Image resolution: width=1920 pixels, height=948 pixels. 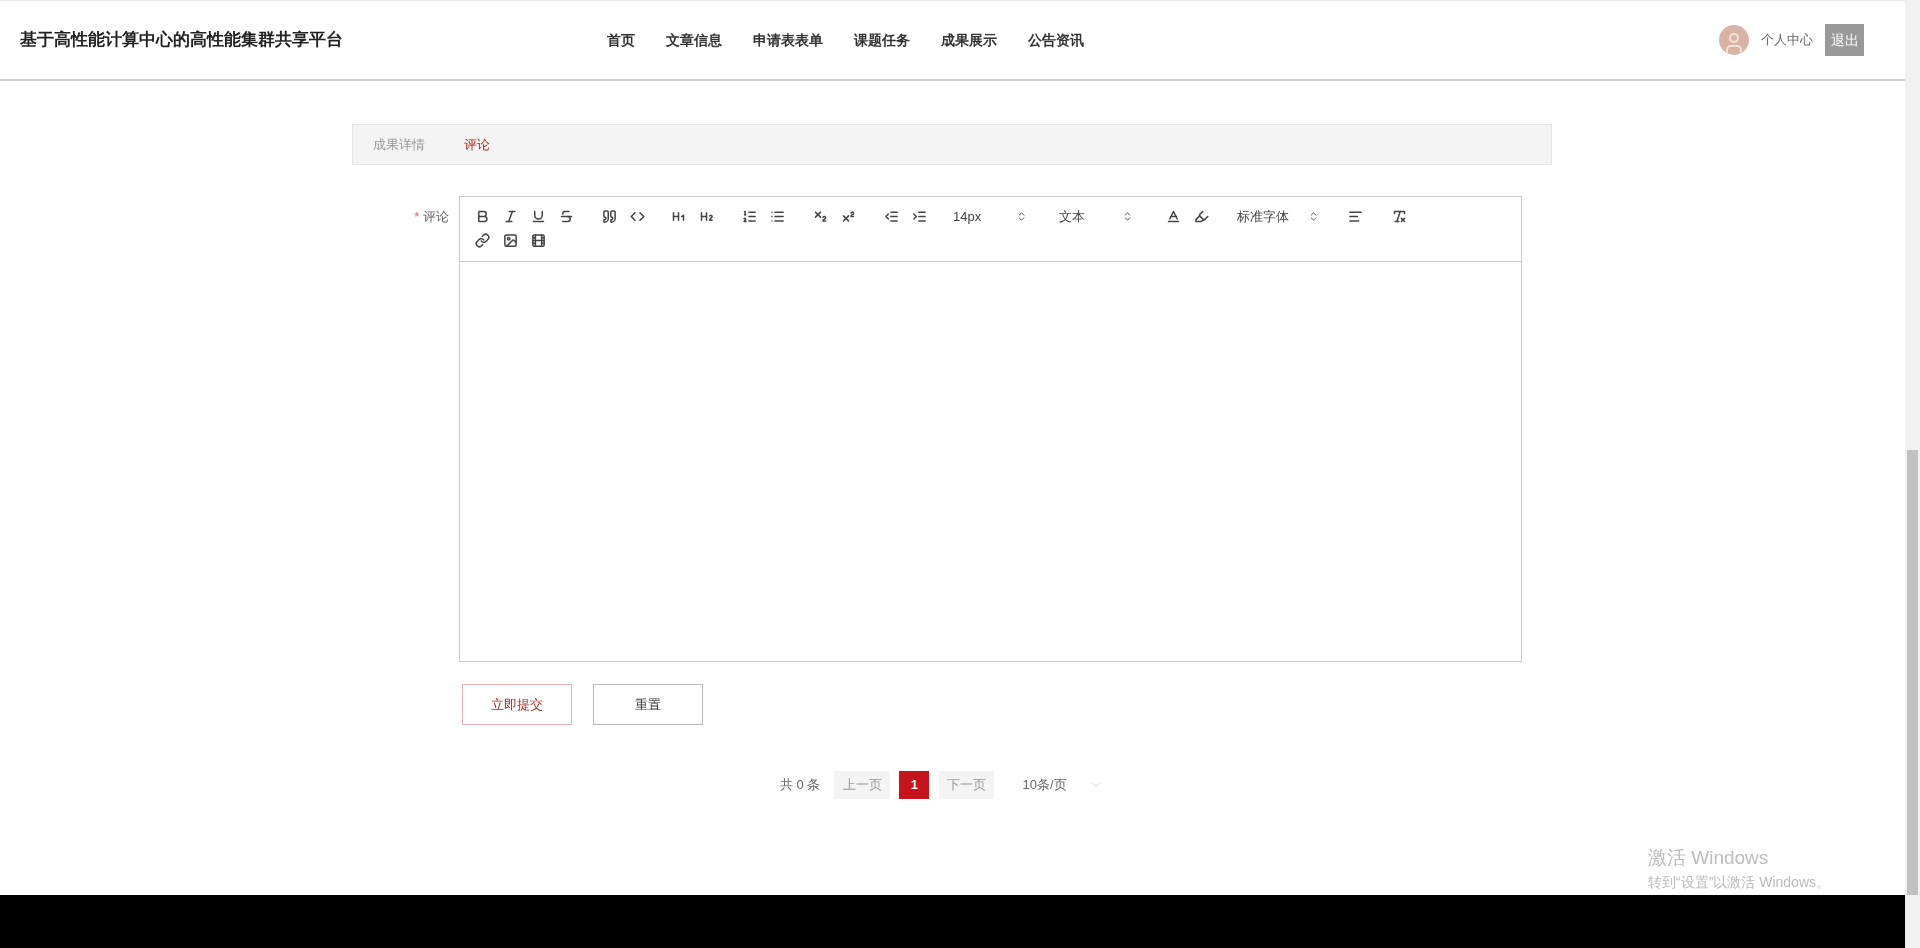 What do you see at coordinates (1056, 40) in the screenshot?
I see `nav-link: 公告资讯` at bounding box center [1056, 40].